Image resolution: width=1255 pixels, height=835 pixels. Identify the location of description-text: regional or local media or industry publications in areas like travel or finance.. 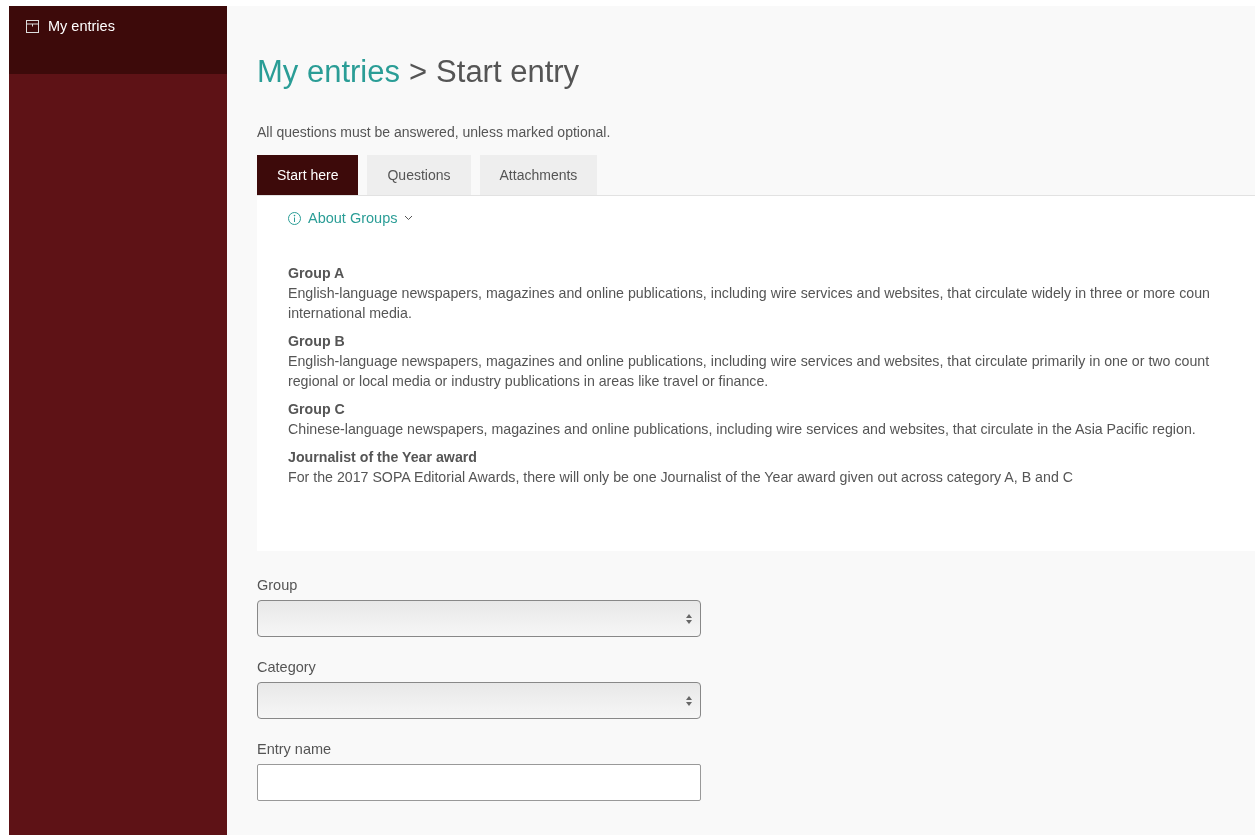
(529, 381).